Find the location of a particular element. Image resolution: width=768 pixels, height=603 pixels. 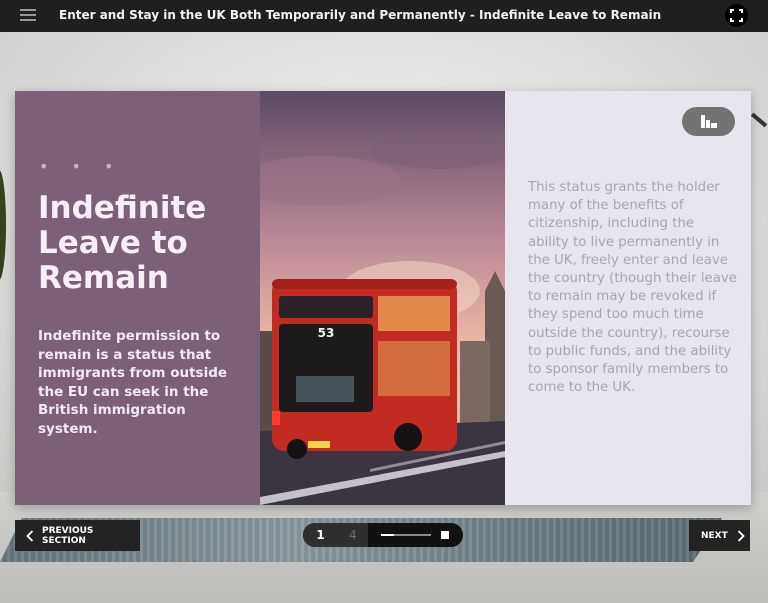

fullscreen-button is located at coordinates (736, 15).